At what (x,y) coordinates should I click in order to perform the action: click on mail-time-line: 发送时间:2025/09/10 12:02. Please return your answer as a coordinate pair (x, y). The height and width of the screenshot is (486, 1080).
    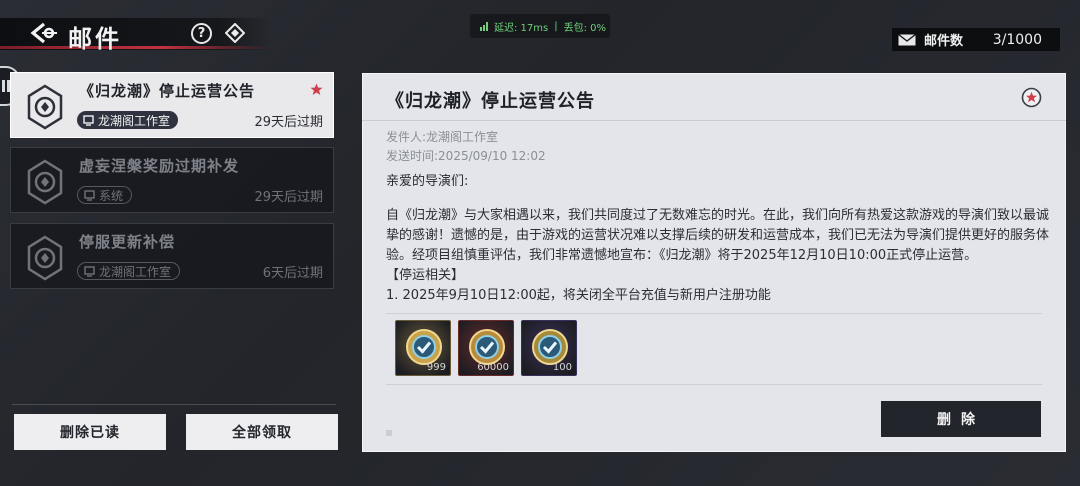
    Looking at the image, I should click on (466, 156).